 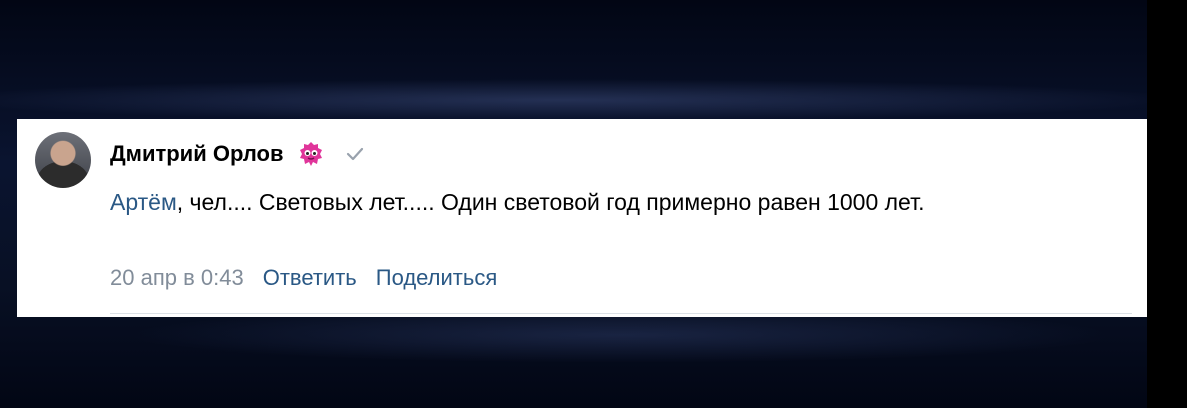 I want to click on mention-link: Артём, so click(x=143, y=202).